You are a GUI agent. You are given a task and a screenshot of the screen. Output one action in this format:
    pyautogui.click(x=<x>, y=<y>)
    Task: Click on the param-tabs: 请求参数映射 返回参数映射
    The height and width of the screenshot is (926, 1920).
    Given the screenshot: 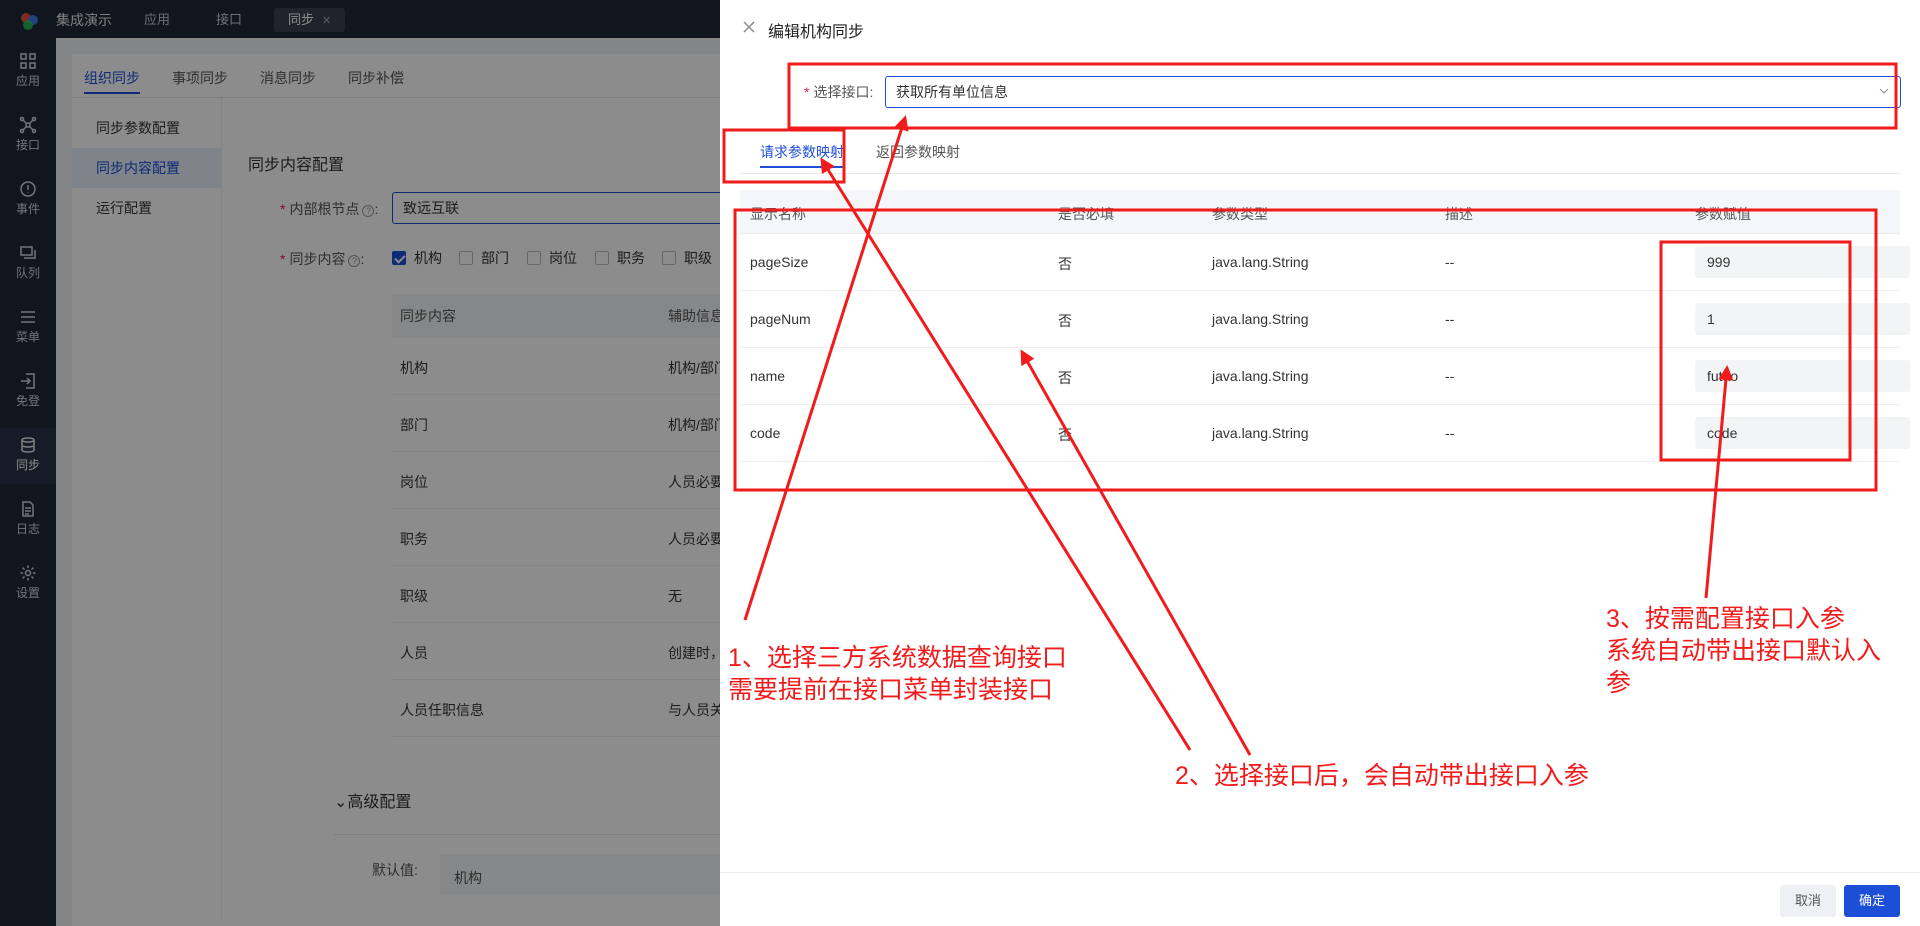 What is the action you would take?
    pyautogui.click(x=1320, y=155)
    